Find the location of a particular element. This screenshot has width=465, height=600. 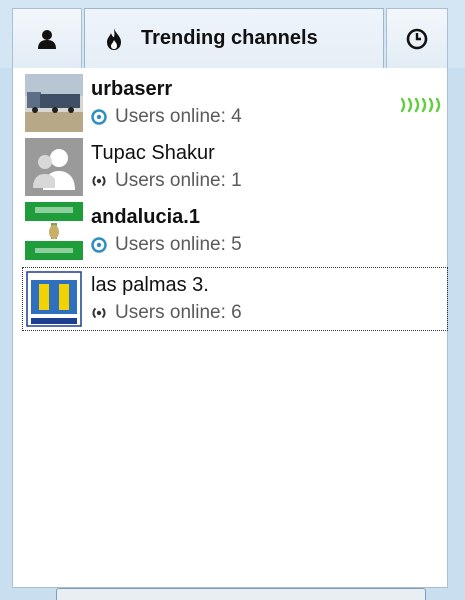

tab-trending-channels: Trending channels is located at coordinates (234, 38).